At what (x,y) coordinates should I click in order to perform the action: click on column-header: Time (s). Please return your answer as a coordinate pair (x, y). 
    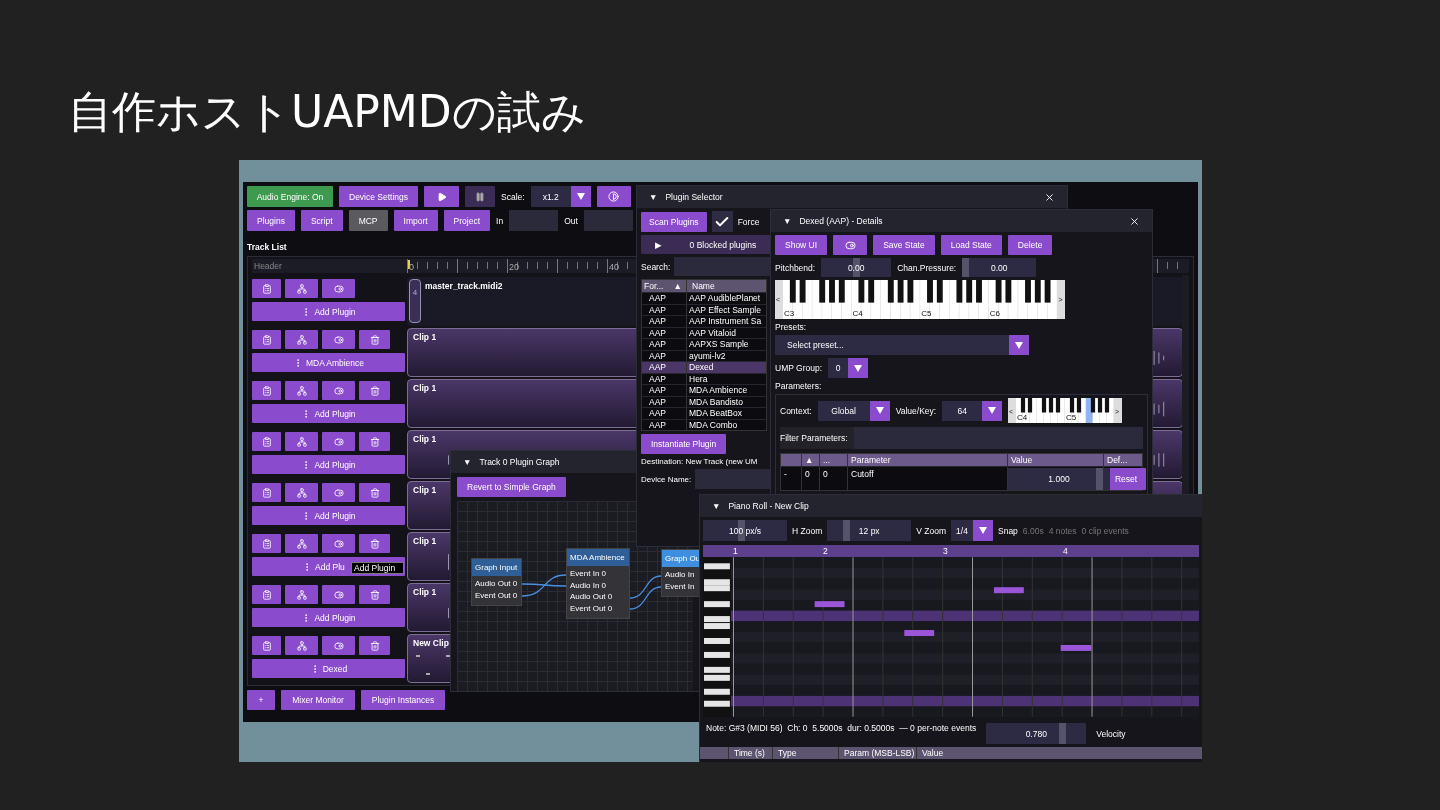
    Looking at the image, I should click on (750, 753).